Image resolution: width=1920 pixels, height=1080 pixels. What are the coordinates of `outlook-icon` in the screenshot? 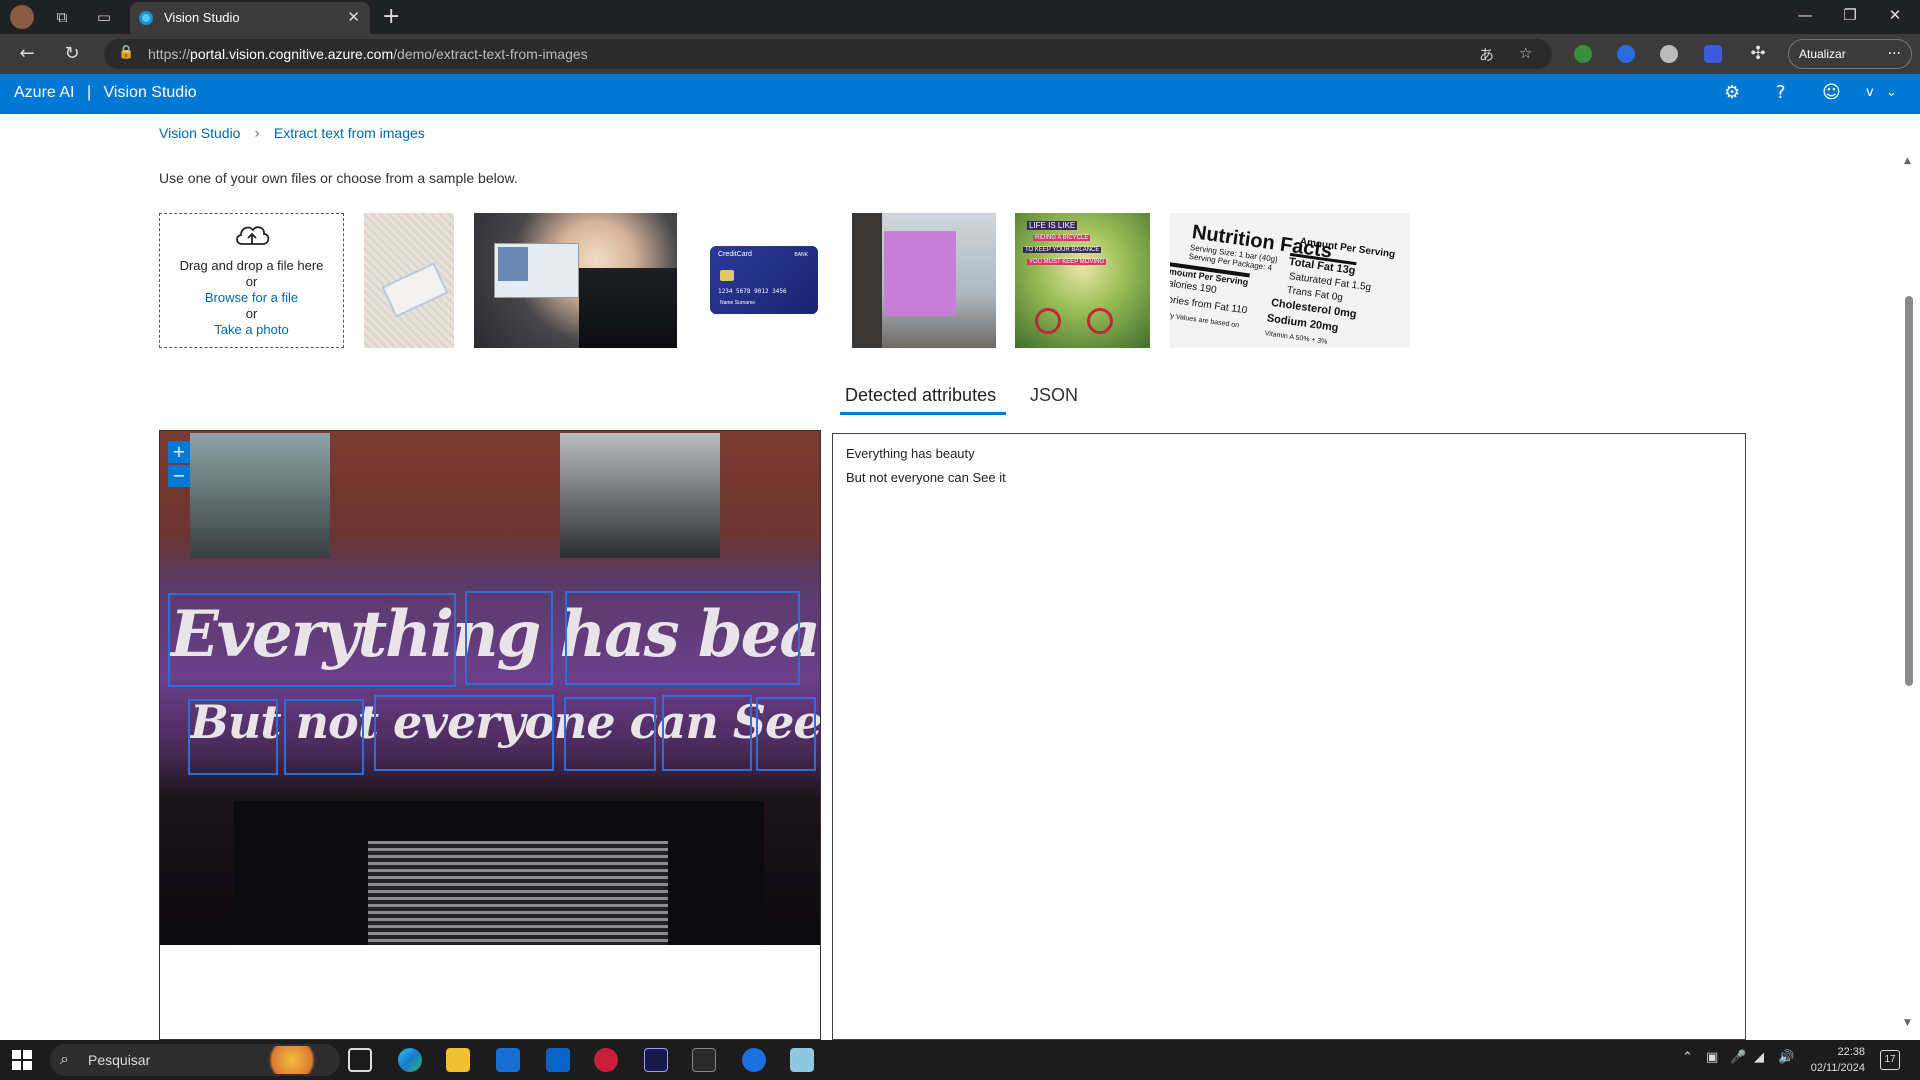 It's located at (558, 1060).